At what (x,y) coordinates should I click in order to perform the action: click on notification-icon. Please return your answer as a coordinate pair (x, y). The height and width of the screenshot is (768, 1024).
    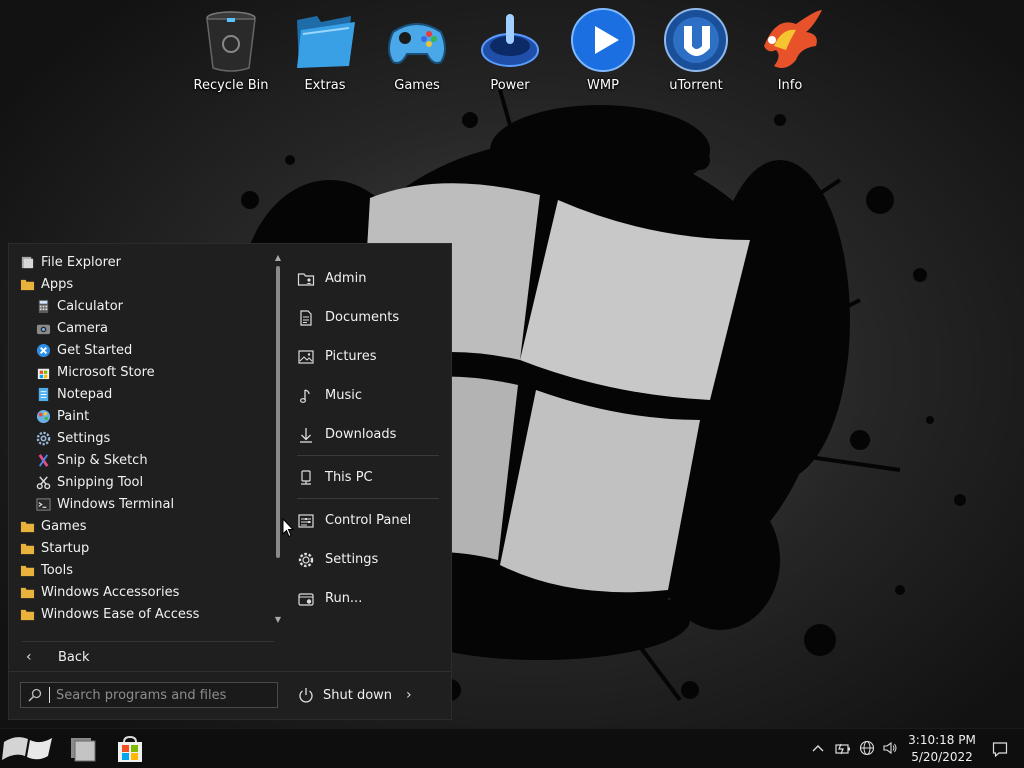
    Looking at the image, I should click on (1000, 749).